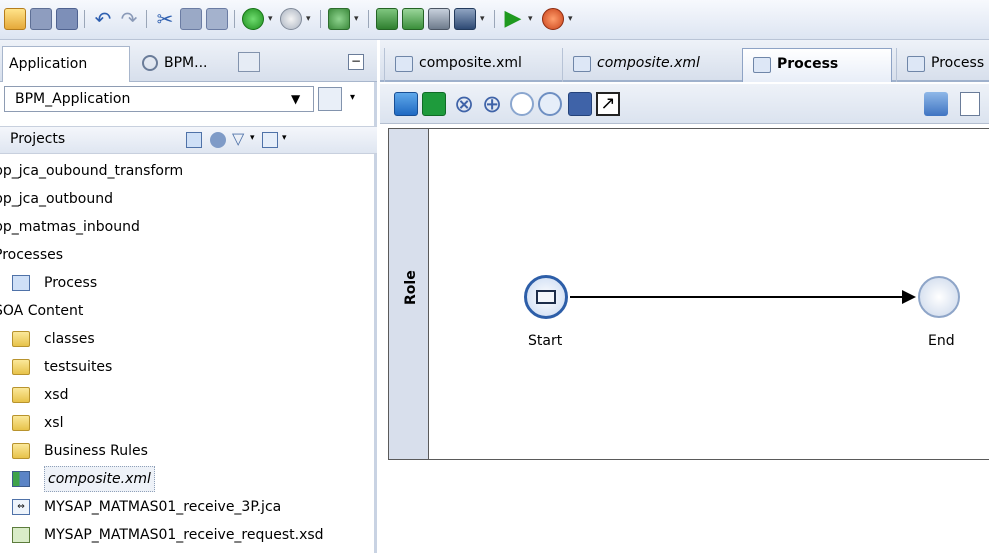  What do you see at coordinates (939, 297) in the screenshot?
I see `end-event` at bounding box center [939, 297].